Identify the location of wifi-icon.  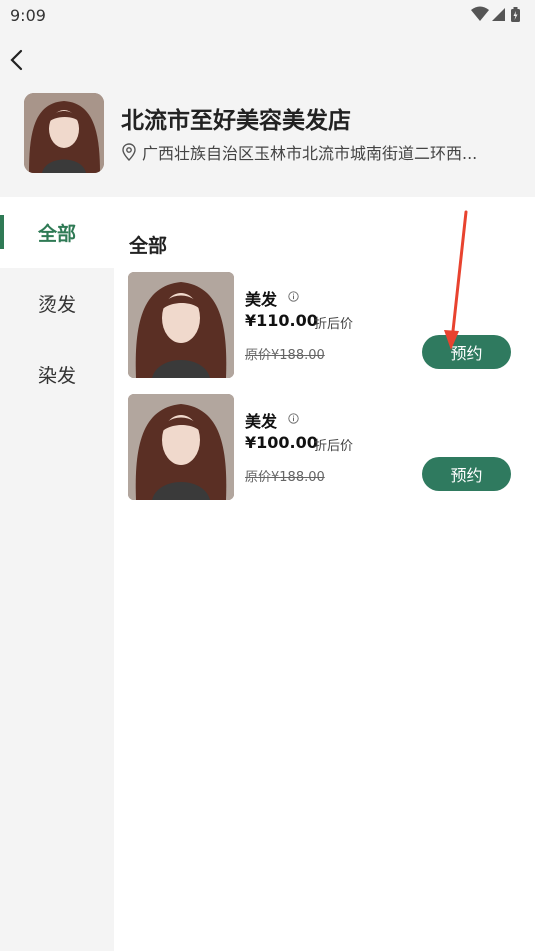
(480, 13).